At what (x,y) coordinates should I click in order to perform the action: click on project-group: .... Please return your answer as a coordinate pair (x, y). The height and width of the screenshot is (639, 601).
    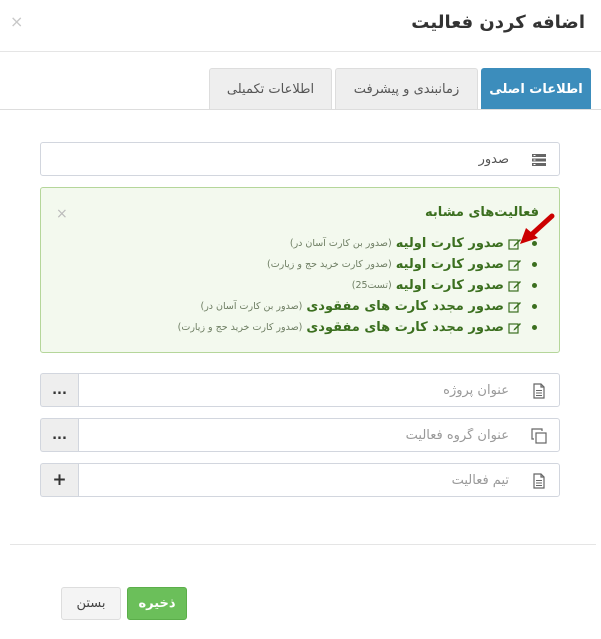
    Looking at the image, I should click on (300, 390).